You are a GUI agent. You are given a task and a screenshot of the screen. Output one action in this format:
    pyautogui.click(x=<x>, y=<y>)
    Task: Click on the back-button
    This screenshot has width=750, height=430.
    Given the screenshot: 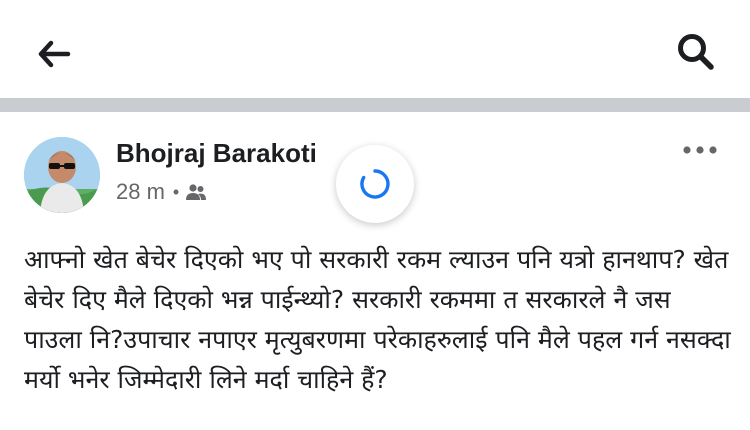 What is the action you would take?
    pyautogui.click(x=54, y=54)
    